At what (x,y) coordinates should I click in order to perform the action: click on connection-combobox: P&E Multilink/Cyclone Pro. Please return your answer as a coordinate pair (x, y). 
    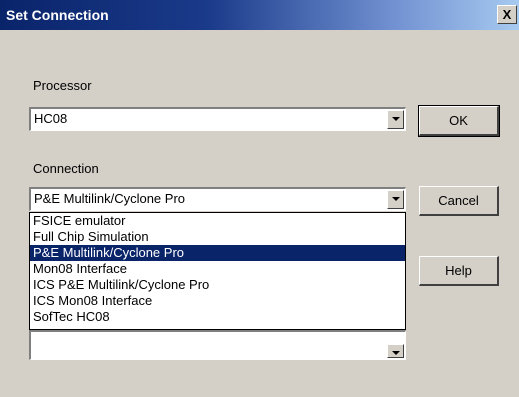
    Looking at the image, I should click on (217, 199).